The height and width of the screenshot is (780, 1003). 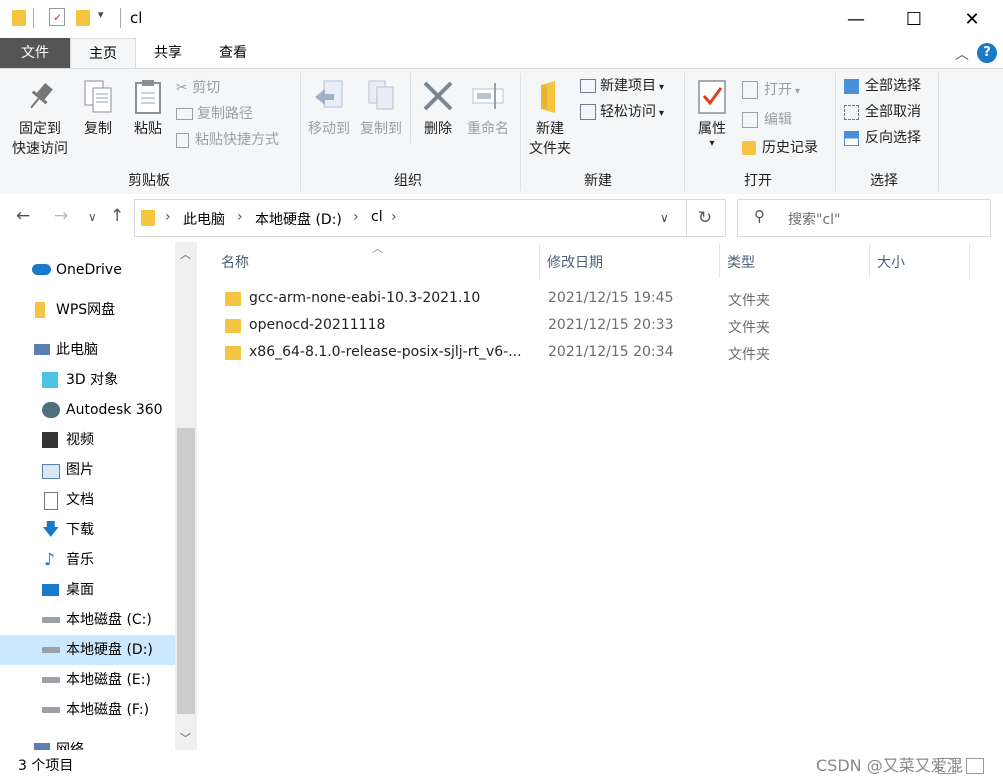 I want to click on new-folder-label-line2: 文件夹, so click(x=550, y=149).